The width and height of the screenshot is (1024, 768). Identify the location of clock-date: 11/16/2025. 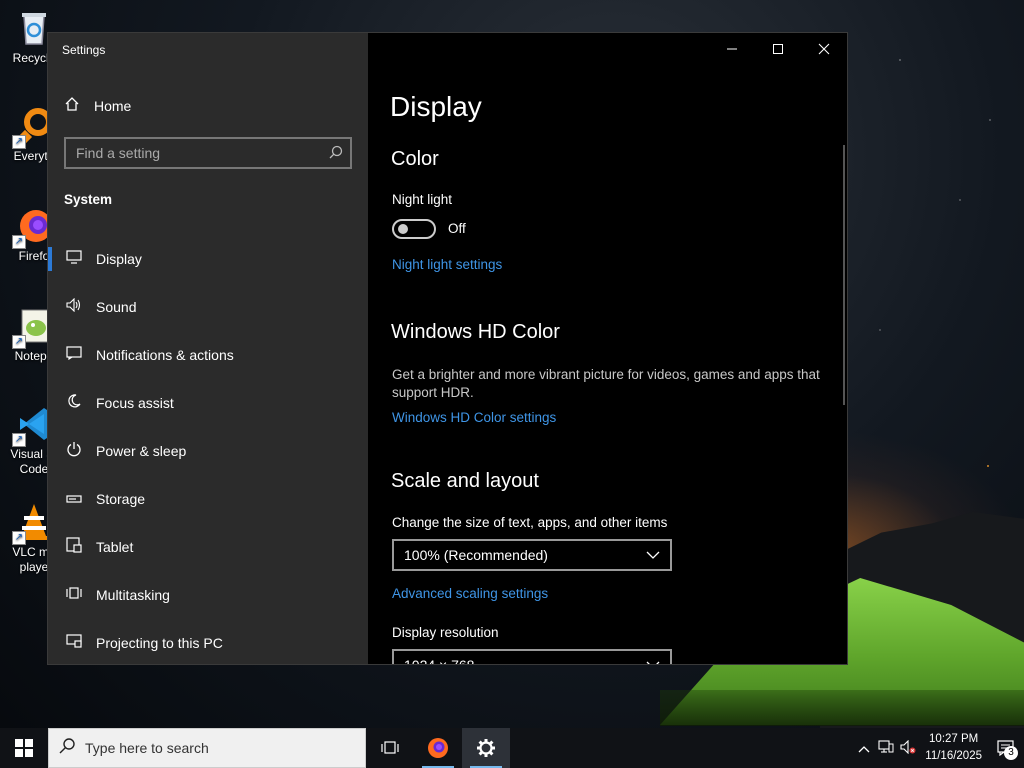
(953, 756).